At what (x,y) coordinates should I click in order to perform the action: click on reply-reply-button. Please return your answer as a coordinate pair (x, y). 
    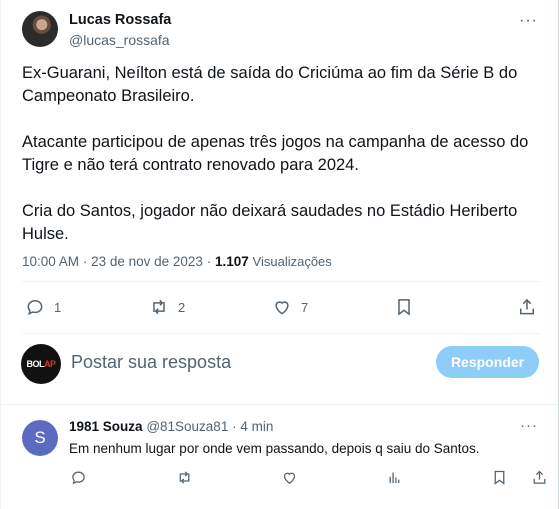
    Looking at the image, I should click on (78, 477).